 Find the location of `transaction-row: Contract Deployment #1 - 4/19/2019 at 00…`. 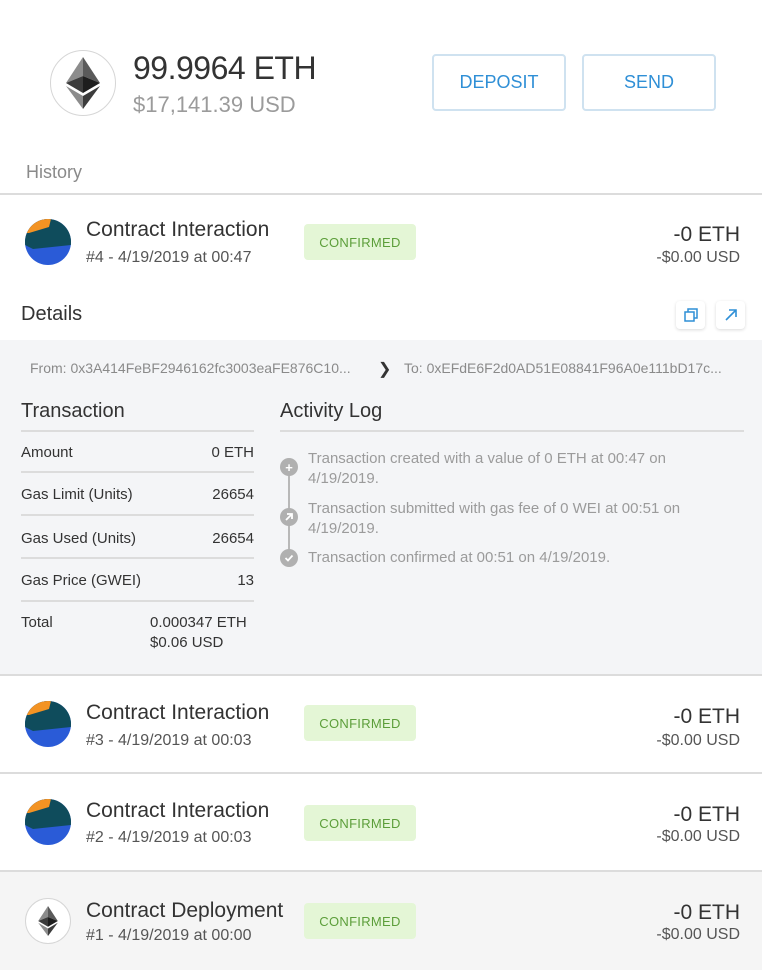

transaction-row: Contract Deployment #1 - 4/19/2019 at 00… is located at coordinates (381, 921).